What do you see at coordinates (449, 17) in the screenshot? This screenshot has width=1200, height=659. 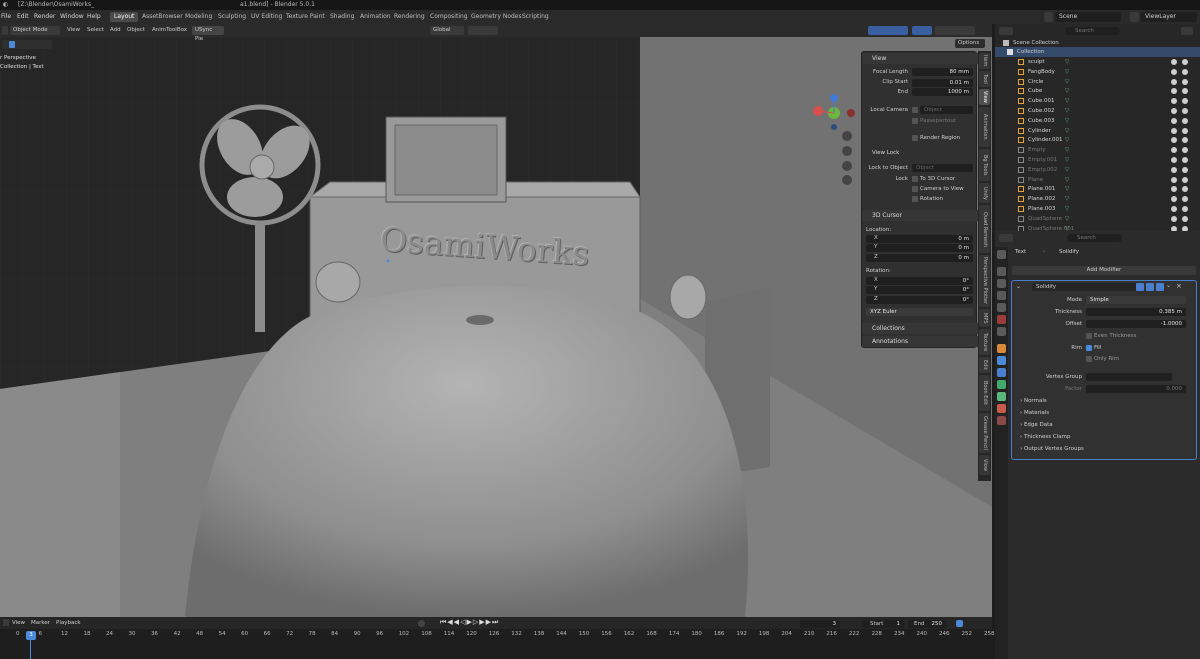 I see `tab-compositing: Compositing` at bounding box center [449, 17].